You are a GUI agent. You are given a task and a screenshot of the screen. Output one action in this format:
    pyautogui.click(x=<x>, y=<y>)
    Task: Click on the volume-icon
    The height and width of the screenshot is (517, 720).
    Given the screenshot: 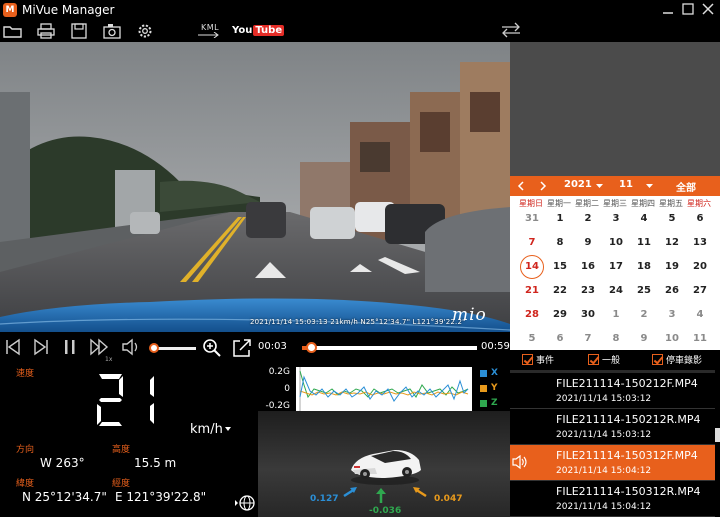 What is the action you would take?
    pyautogui.click(x=131, y=347)
    